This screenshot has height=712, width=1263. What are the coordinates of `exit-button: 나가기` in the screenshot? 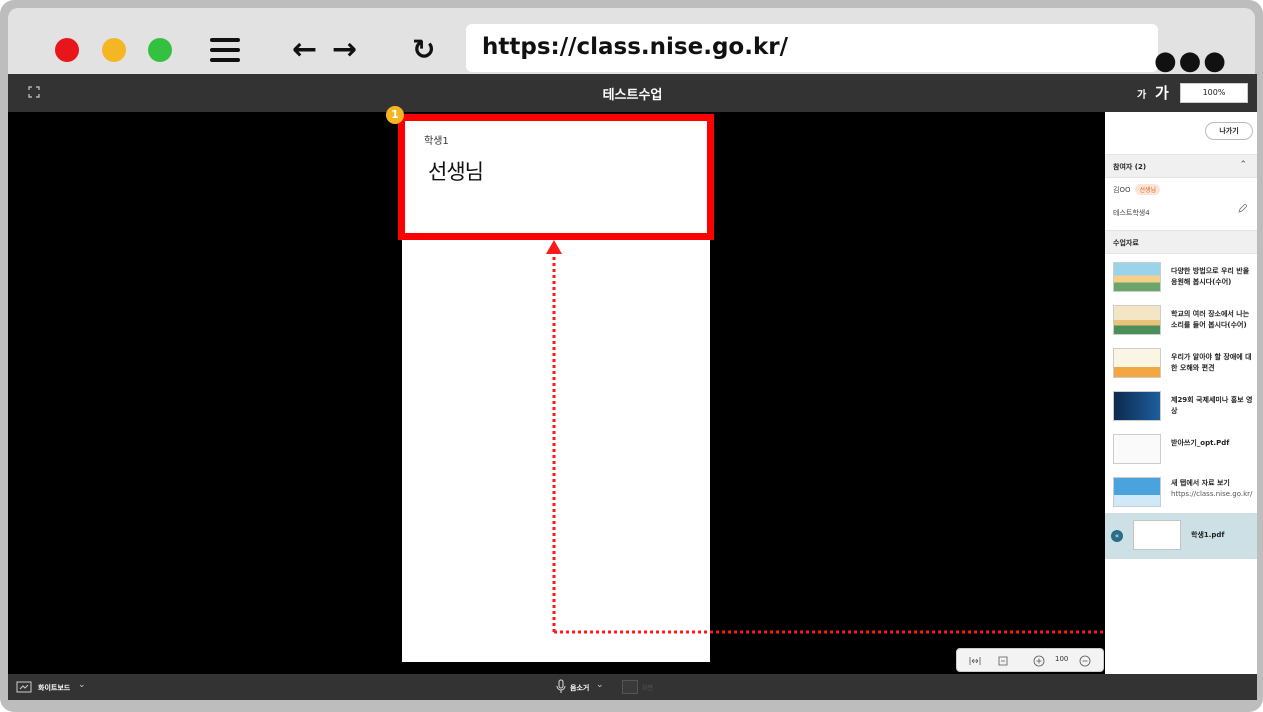 It's located at (1229, 131).